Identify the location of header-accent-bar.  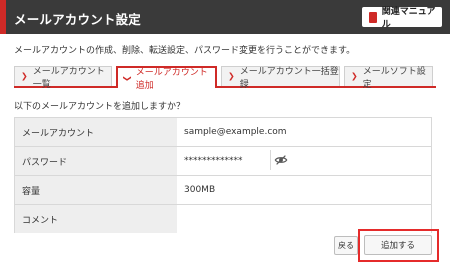
(3, 17).